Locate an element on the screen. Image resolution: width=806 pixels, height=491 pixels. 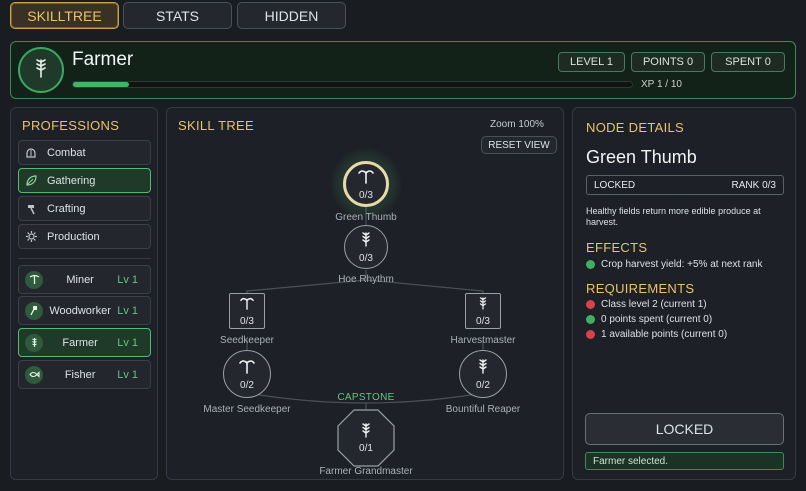
pickaxe-icon is located at coordinates (34, 279).